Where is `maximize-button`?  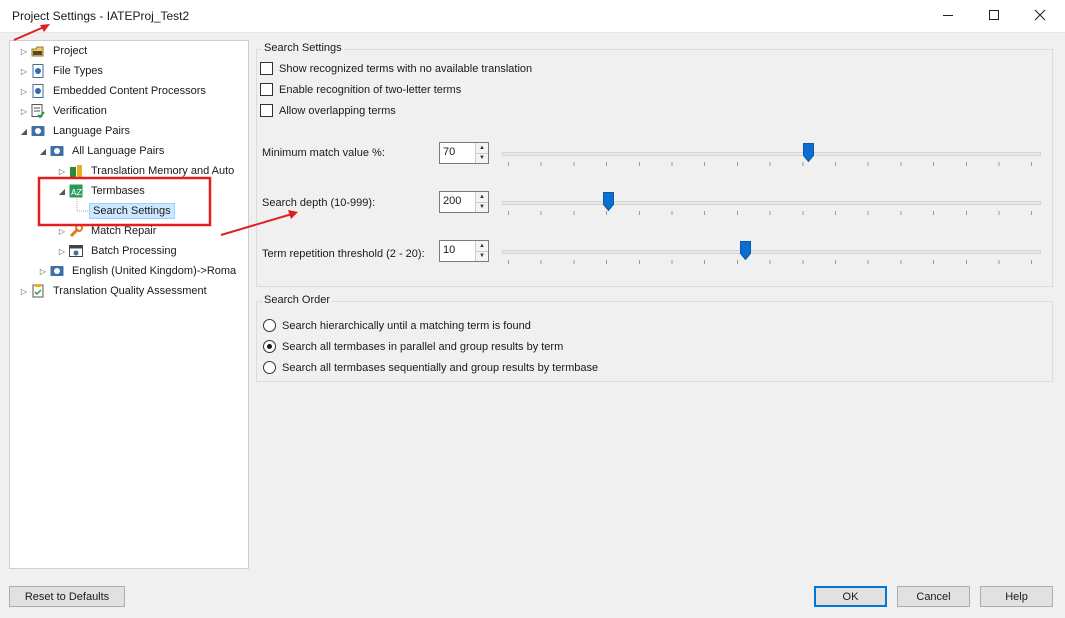
maximize-button is located at coordinates (994, 16).